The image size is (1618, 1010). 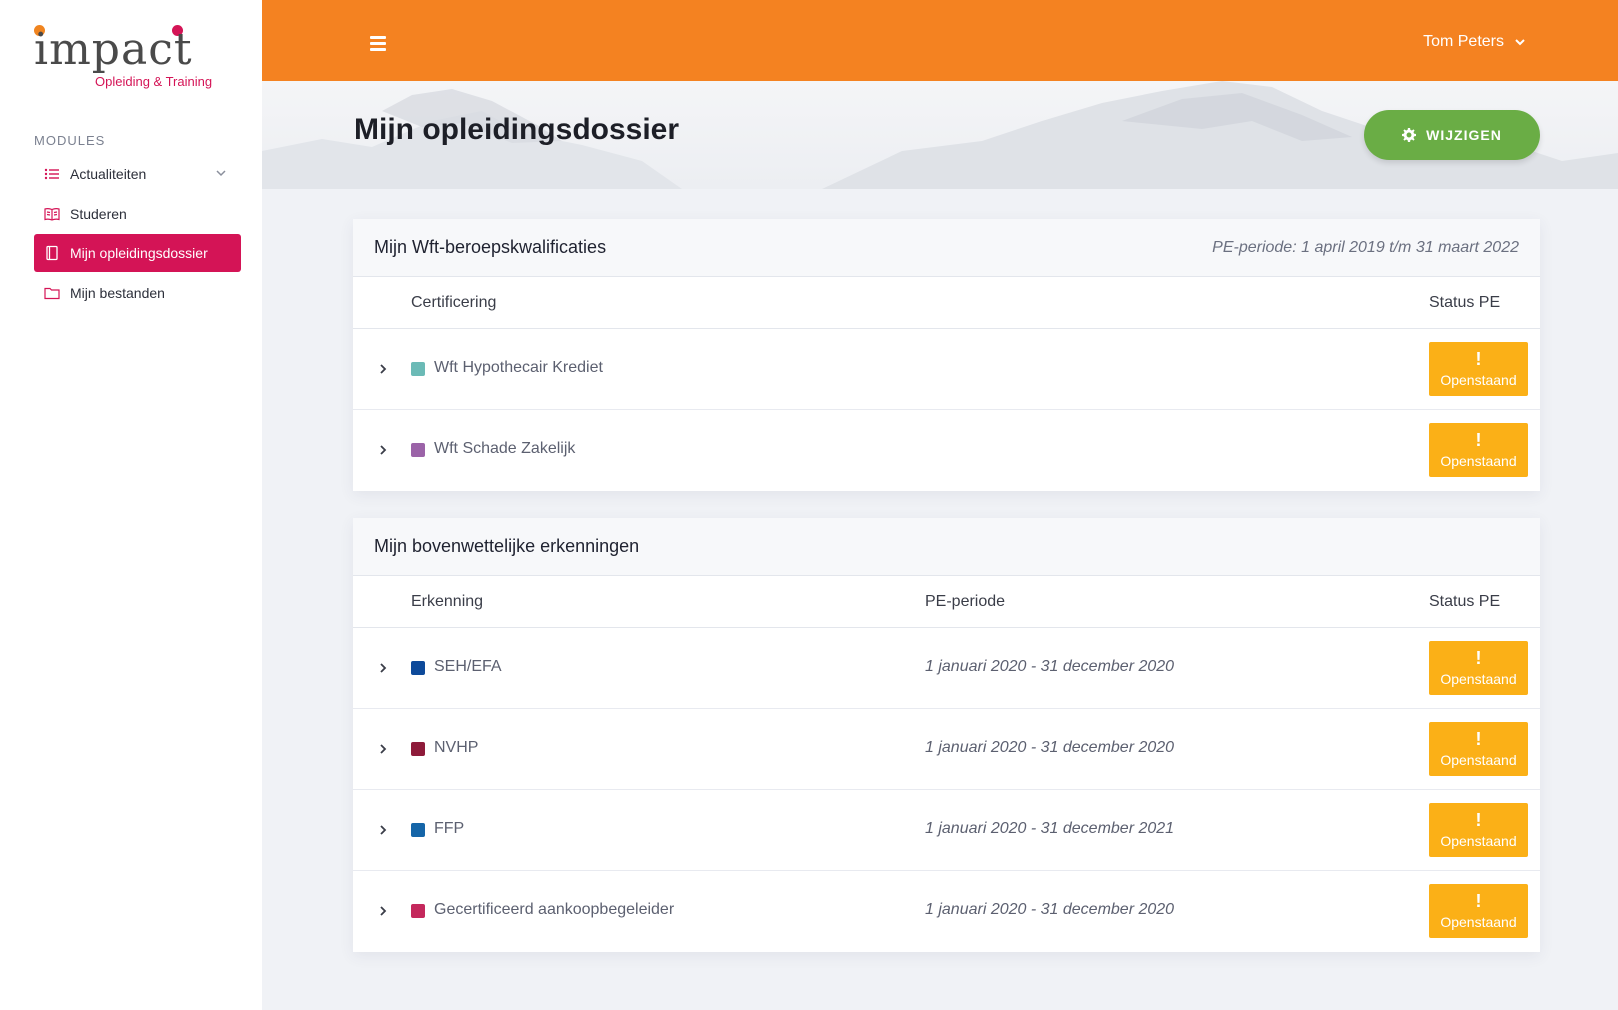 What do you see at coordinates (1409, 135) in the screenshot?
I see `gear-icon` at bounding box center [1409, 135].